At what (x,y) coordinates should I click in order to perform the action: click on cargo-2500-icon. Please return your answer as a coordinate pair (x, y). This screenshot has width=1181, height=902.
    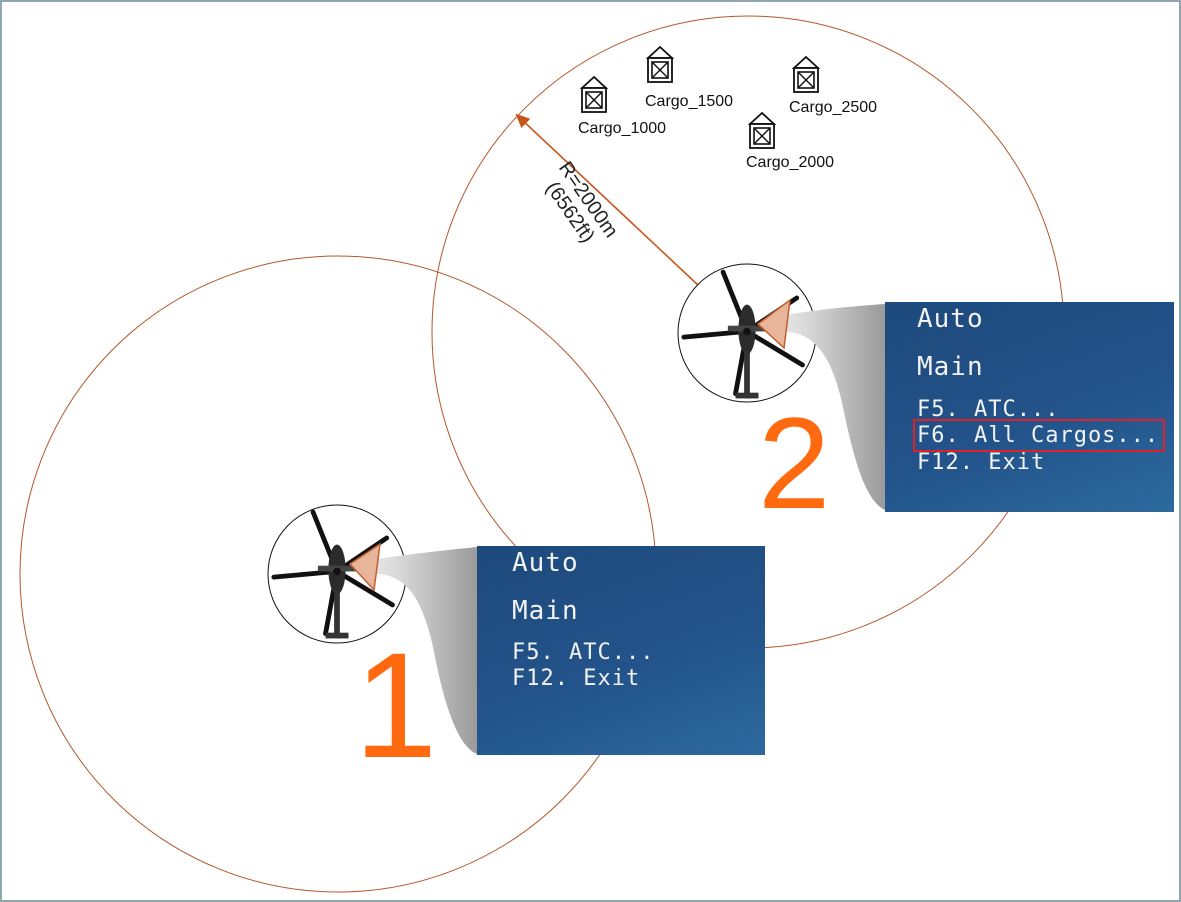
    Looking at the image, I should click on (806, 74).